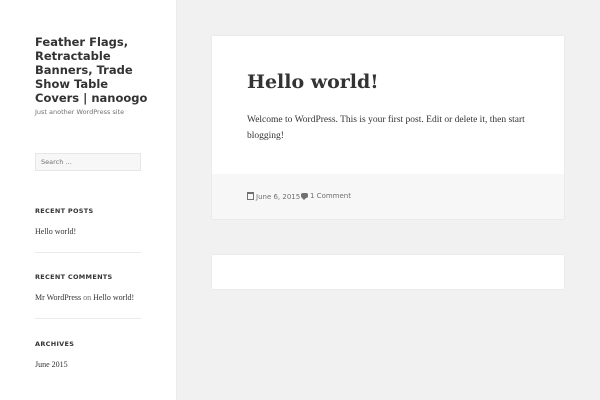 The height and width of the screenshot is (400, 600). Describe the element at coordinates (313, 82) in the screenshot. I see `post-title: Hello world!` at that location.